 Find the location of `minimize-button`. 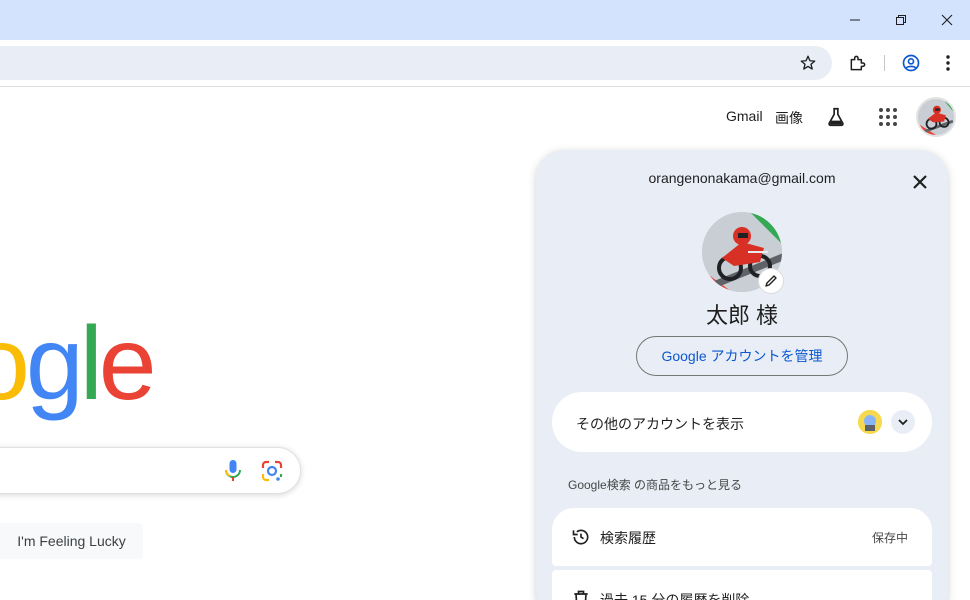

minimize-button is located at coordinates (855, 20).